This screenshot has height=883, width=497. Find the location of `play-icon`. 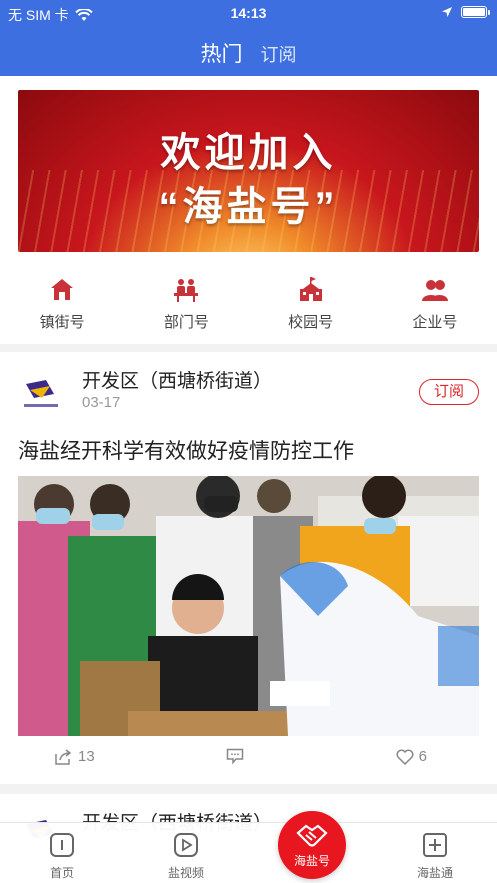

play-icon is located at coordinates (186, 845).